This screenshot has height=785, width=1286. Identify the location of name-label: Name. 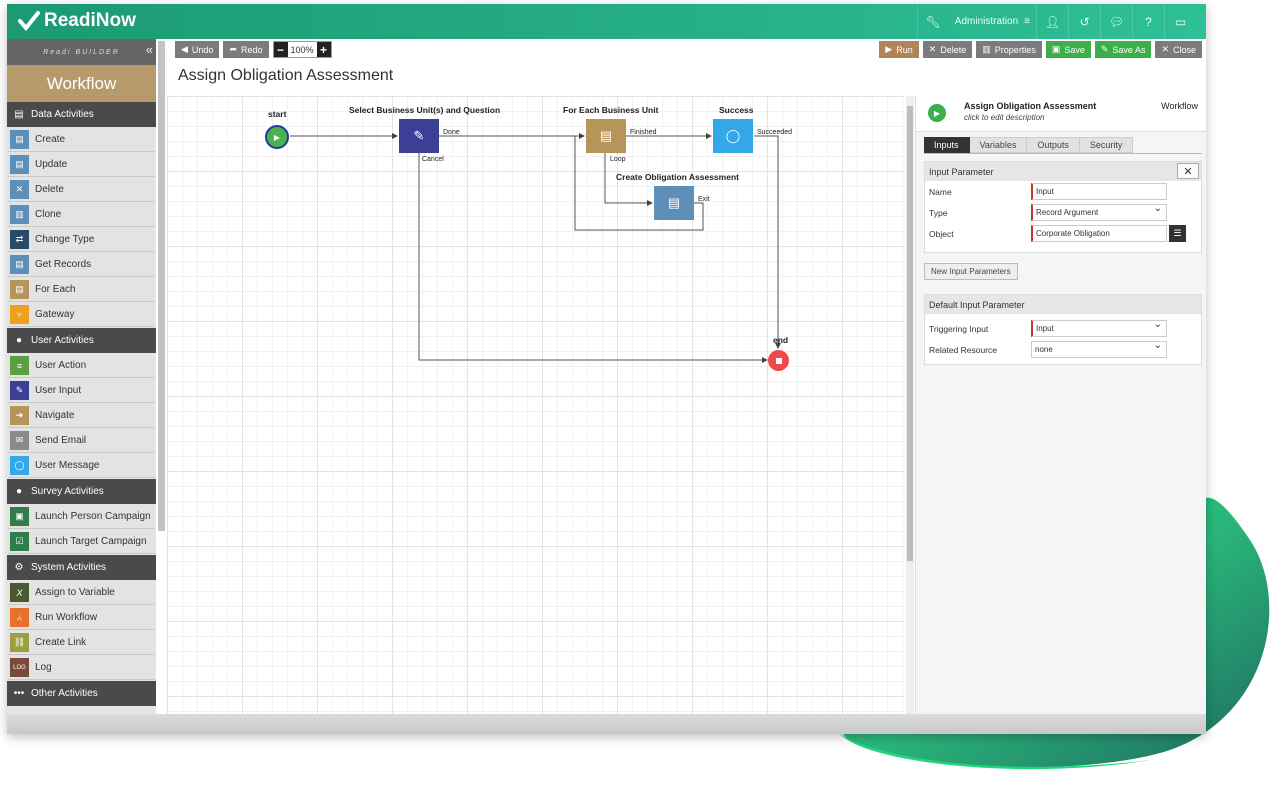
(940, 191).